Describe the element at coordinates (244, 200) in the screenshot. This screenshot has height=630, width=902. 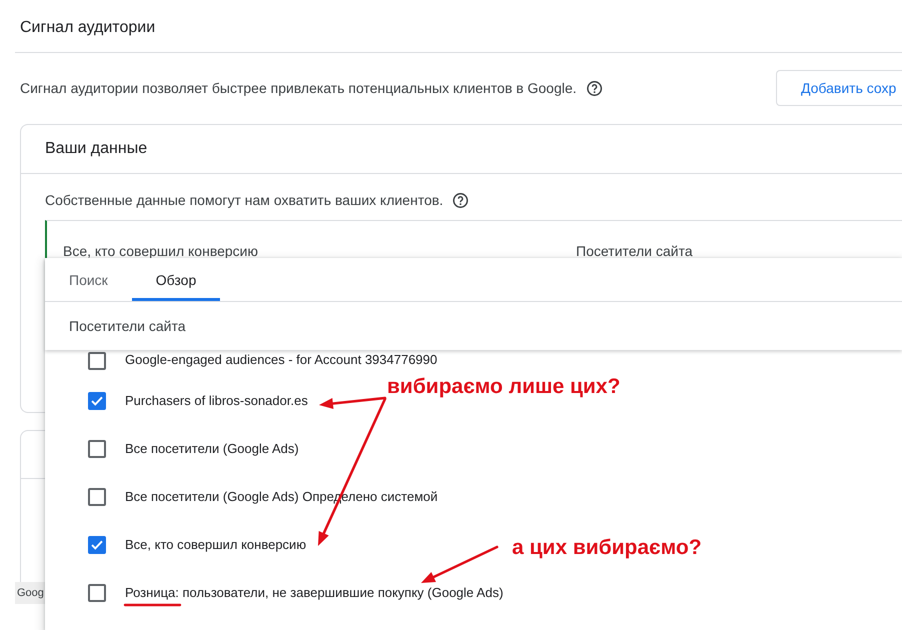
I see `card-description: Собственные данные помогут нам охватить ваших клиентов.` at that location.